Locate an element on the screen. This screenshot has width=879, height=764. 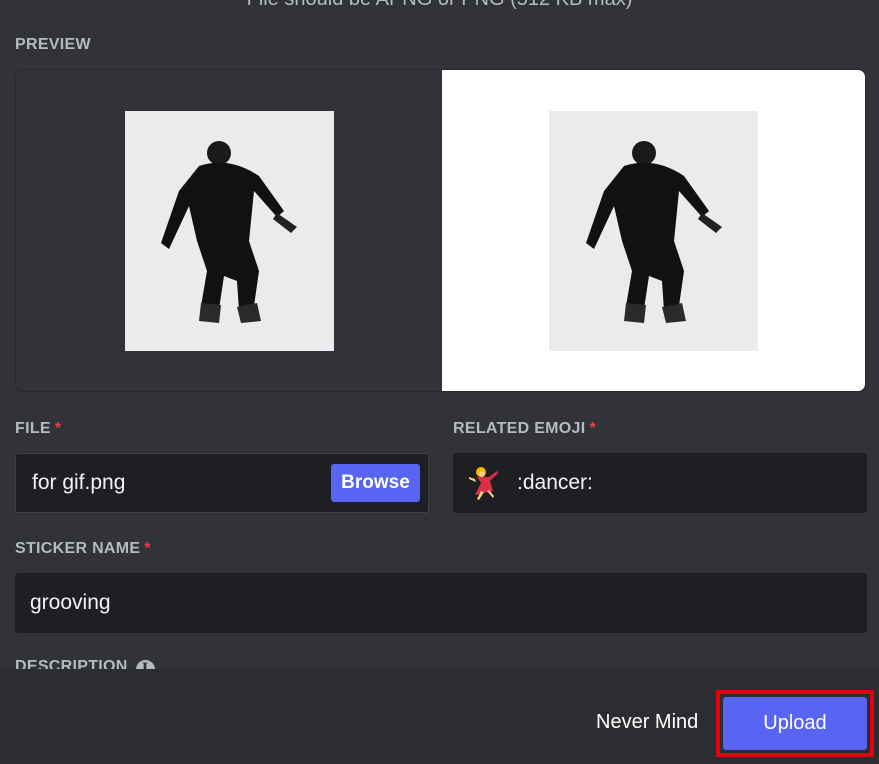
related-emoji-label-text: RELATED EMOJI is located at coordinates (519, 428).